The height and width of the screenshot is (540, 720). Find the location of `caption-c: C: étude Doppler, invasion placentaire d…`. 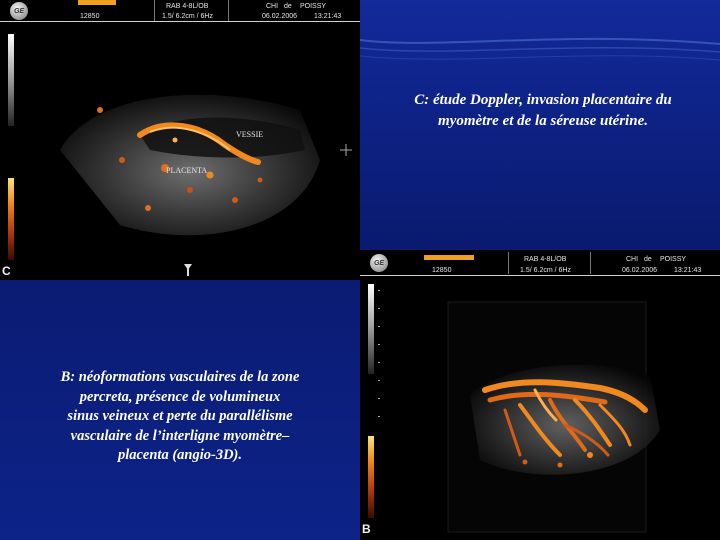

caption-c: C: étude Doppler, invasion placentaire d… is located at coordinates (543, 110).